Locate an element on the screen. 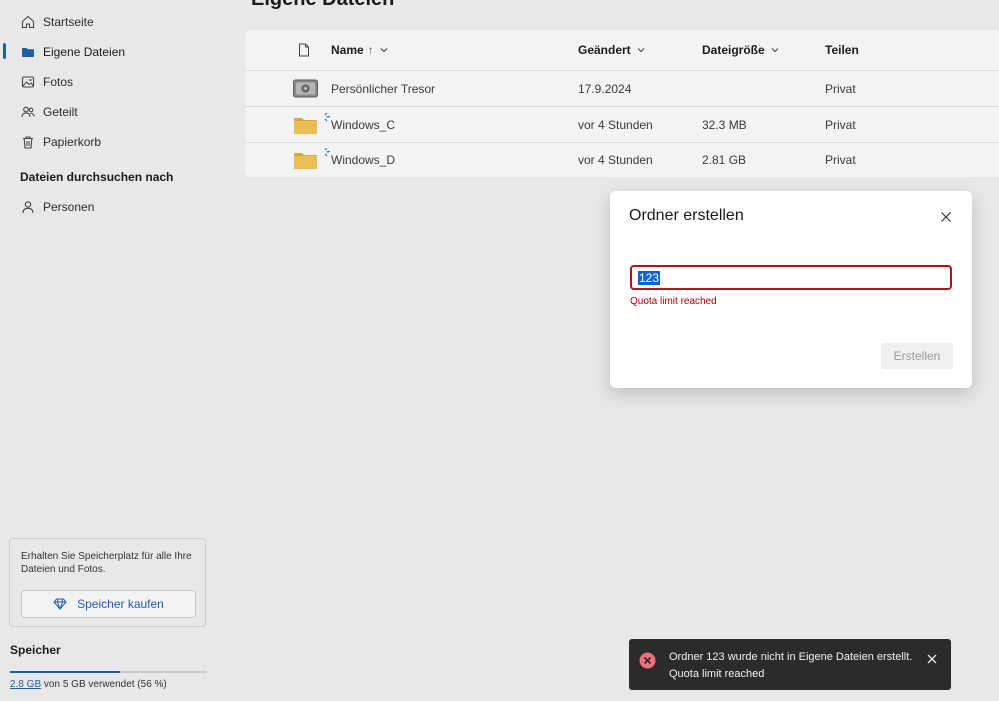 Image resolution: width=999 pixels, height=701 pixels. storage-title: Speicher is located at coordinates (35, 650).